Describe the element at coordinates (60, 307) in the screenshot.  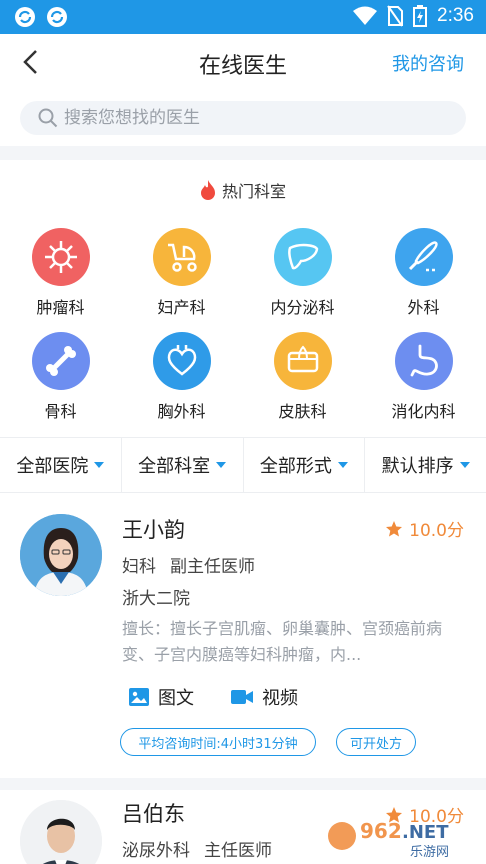
I see `dept-label: 肿瘤科` at that location.